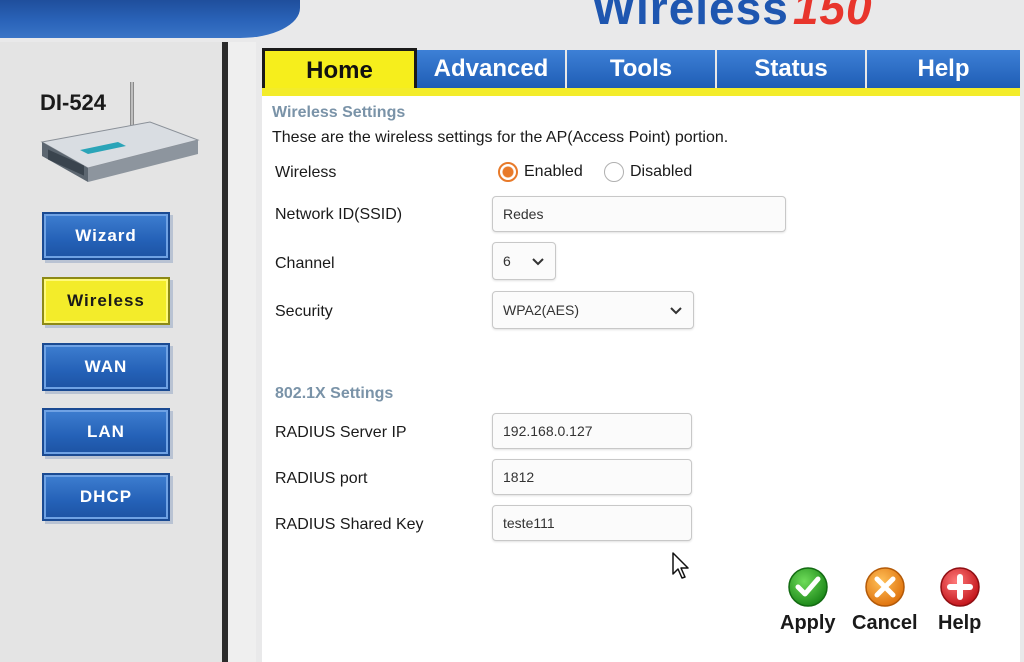 The height and width of the screenshot is (662, 1024). I want to click on device-model: DI-524, so click(73, 102).